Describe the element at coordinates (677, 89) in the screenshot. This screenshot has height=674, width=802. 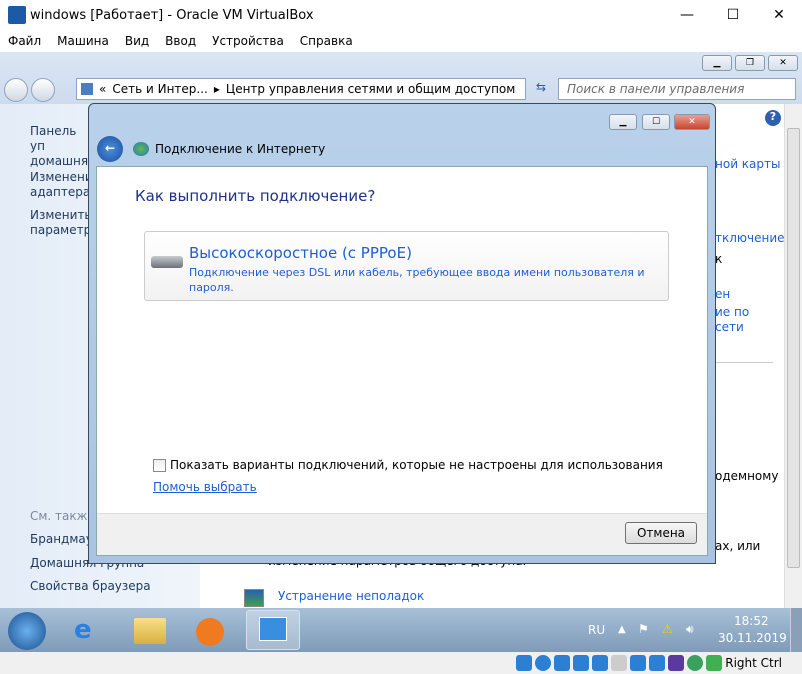
I see `search-input: Поиск в панели управления` at that location.